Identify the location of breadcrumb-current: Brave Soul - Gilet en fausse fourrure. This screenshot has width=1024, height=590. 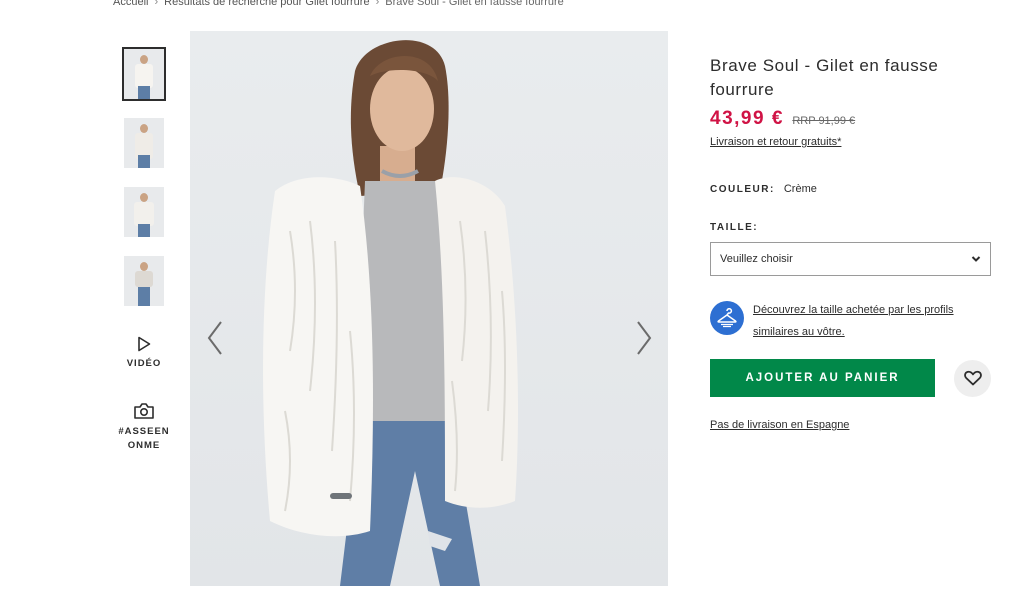
(474, 4).